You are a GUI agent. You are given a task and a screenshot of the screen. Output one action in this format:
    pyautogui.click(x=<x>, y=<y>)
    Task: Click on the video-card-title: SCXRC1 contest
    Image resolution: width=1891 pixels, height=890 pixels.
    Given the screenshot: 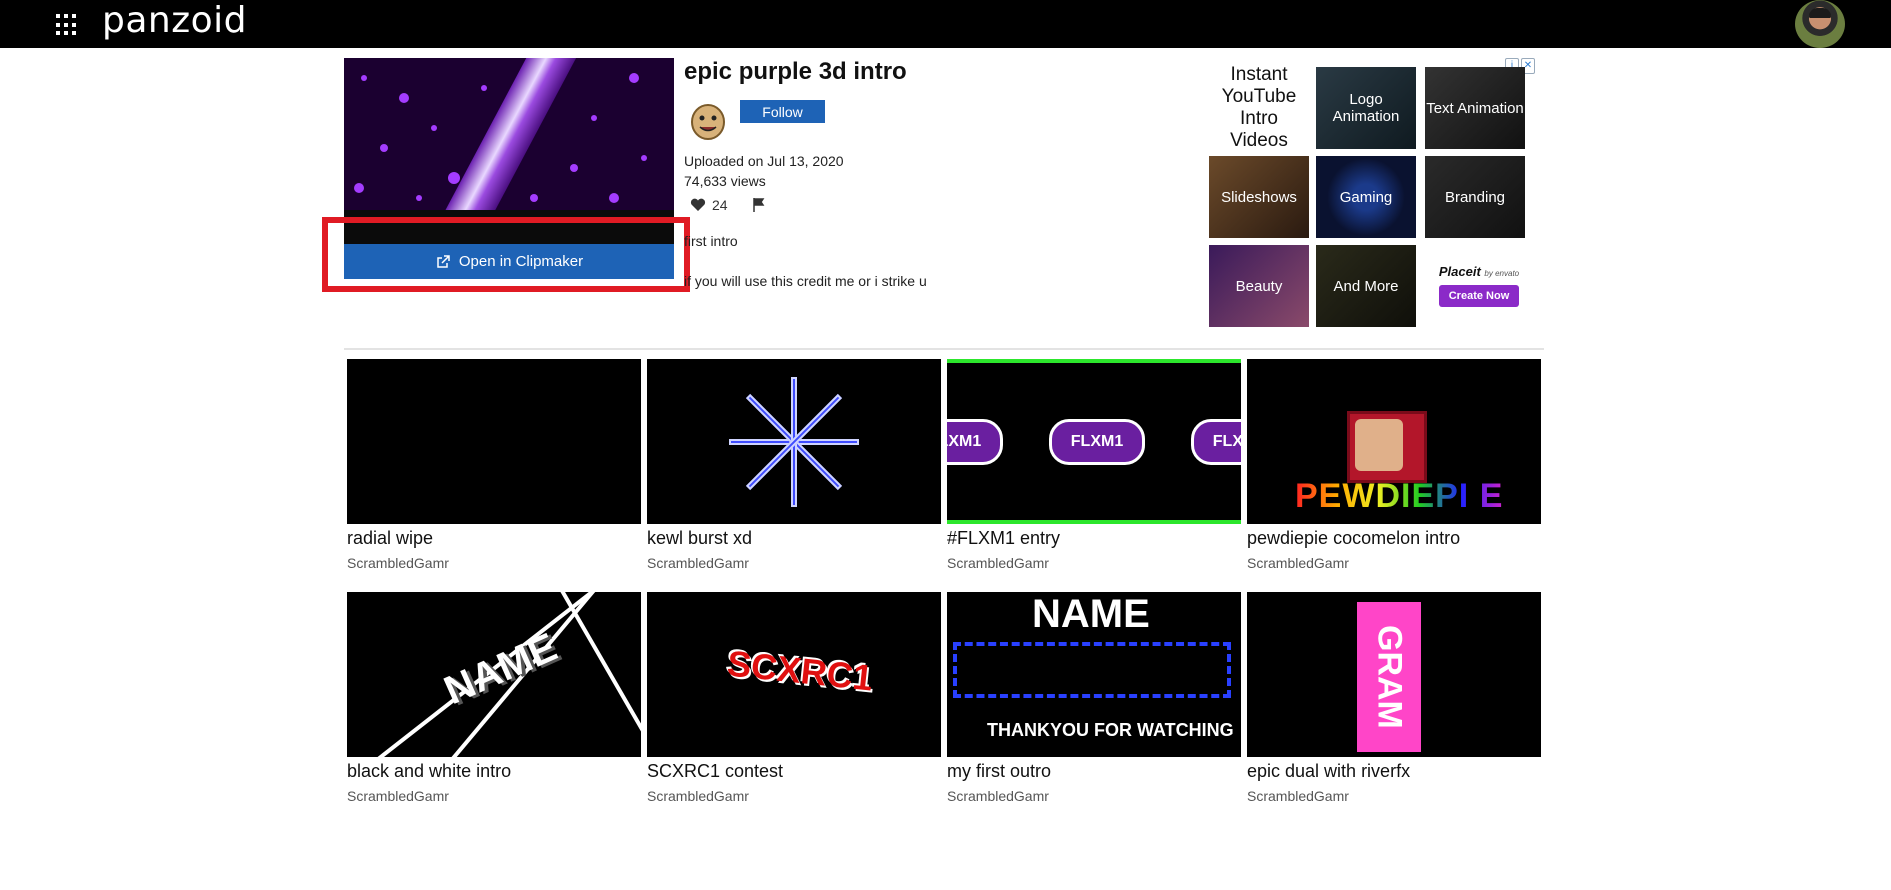 What is the action you would take?
    pyautogui.click(x=794, y=771)
    